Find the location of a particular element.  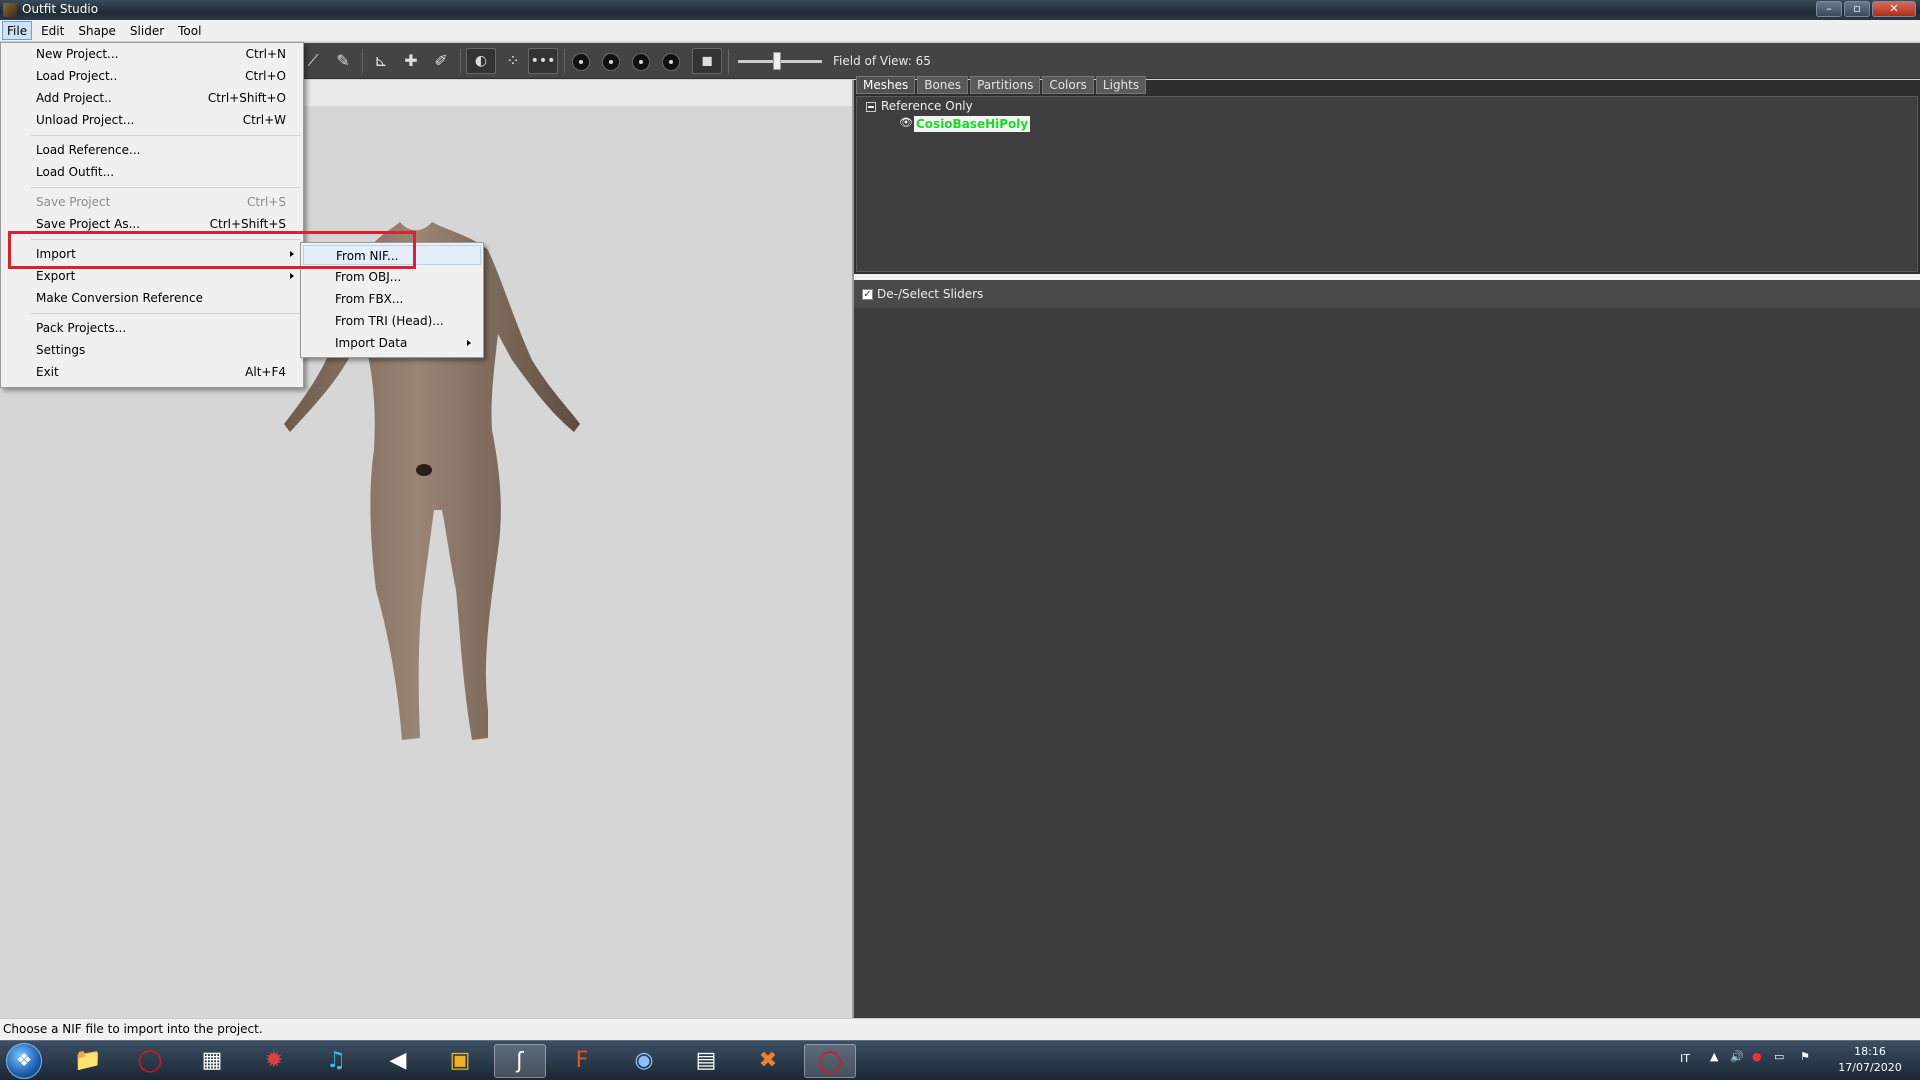

archive-app-icon: ▣ is located at coordinates (460, 1061).